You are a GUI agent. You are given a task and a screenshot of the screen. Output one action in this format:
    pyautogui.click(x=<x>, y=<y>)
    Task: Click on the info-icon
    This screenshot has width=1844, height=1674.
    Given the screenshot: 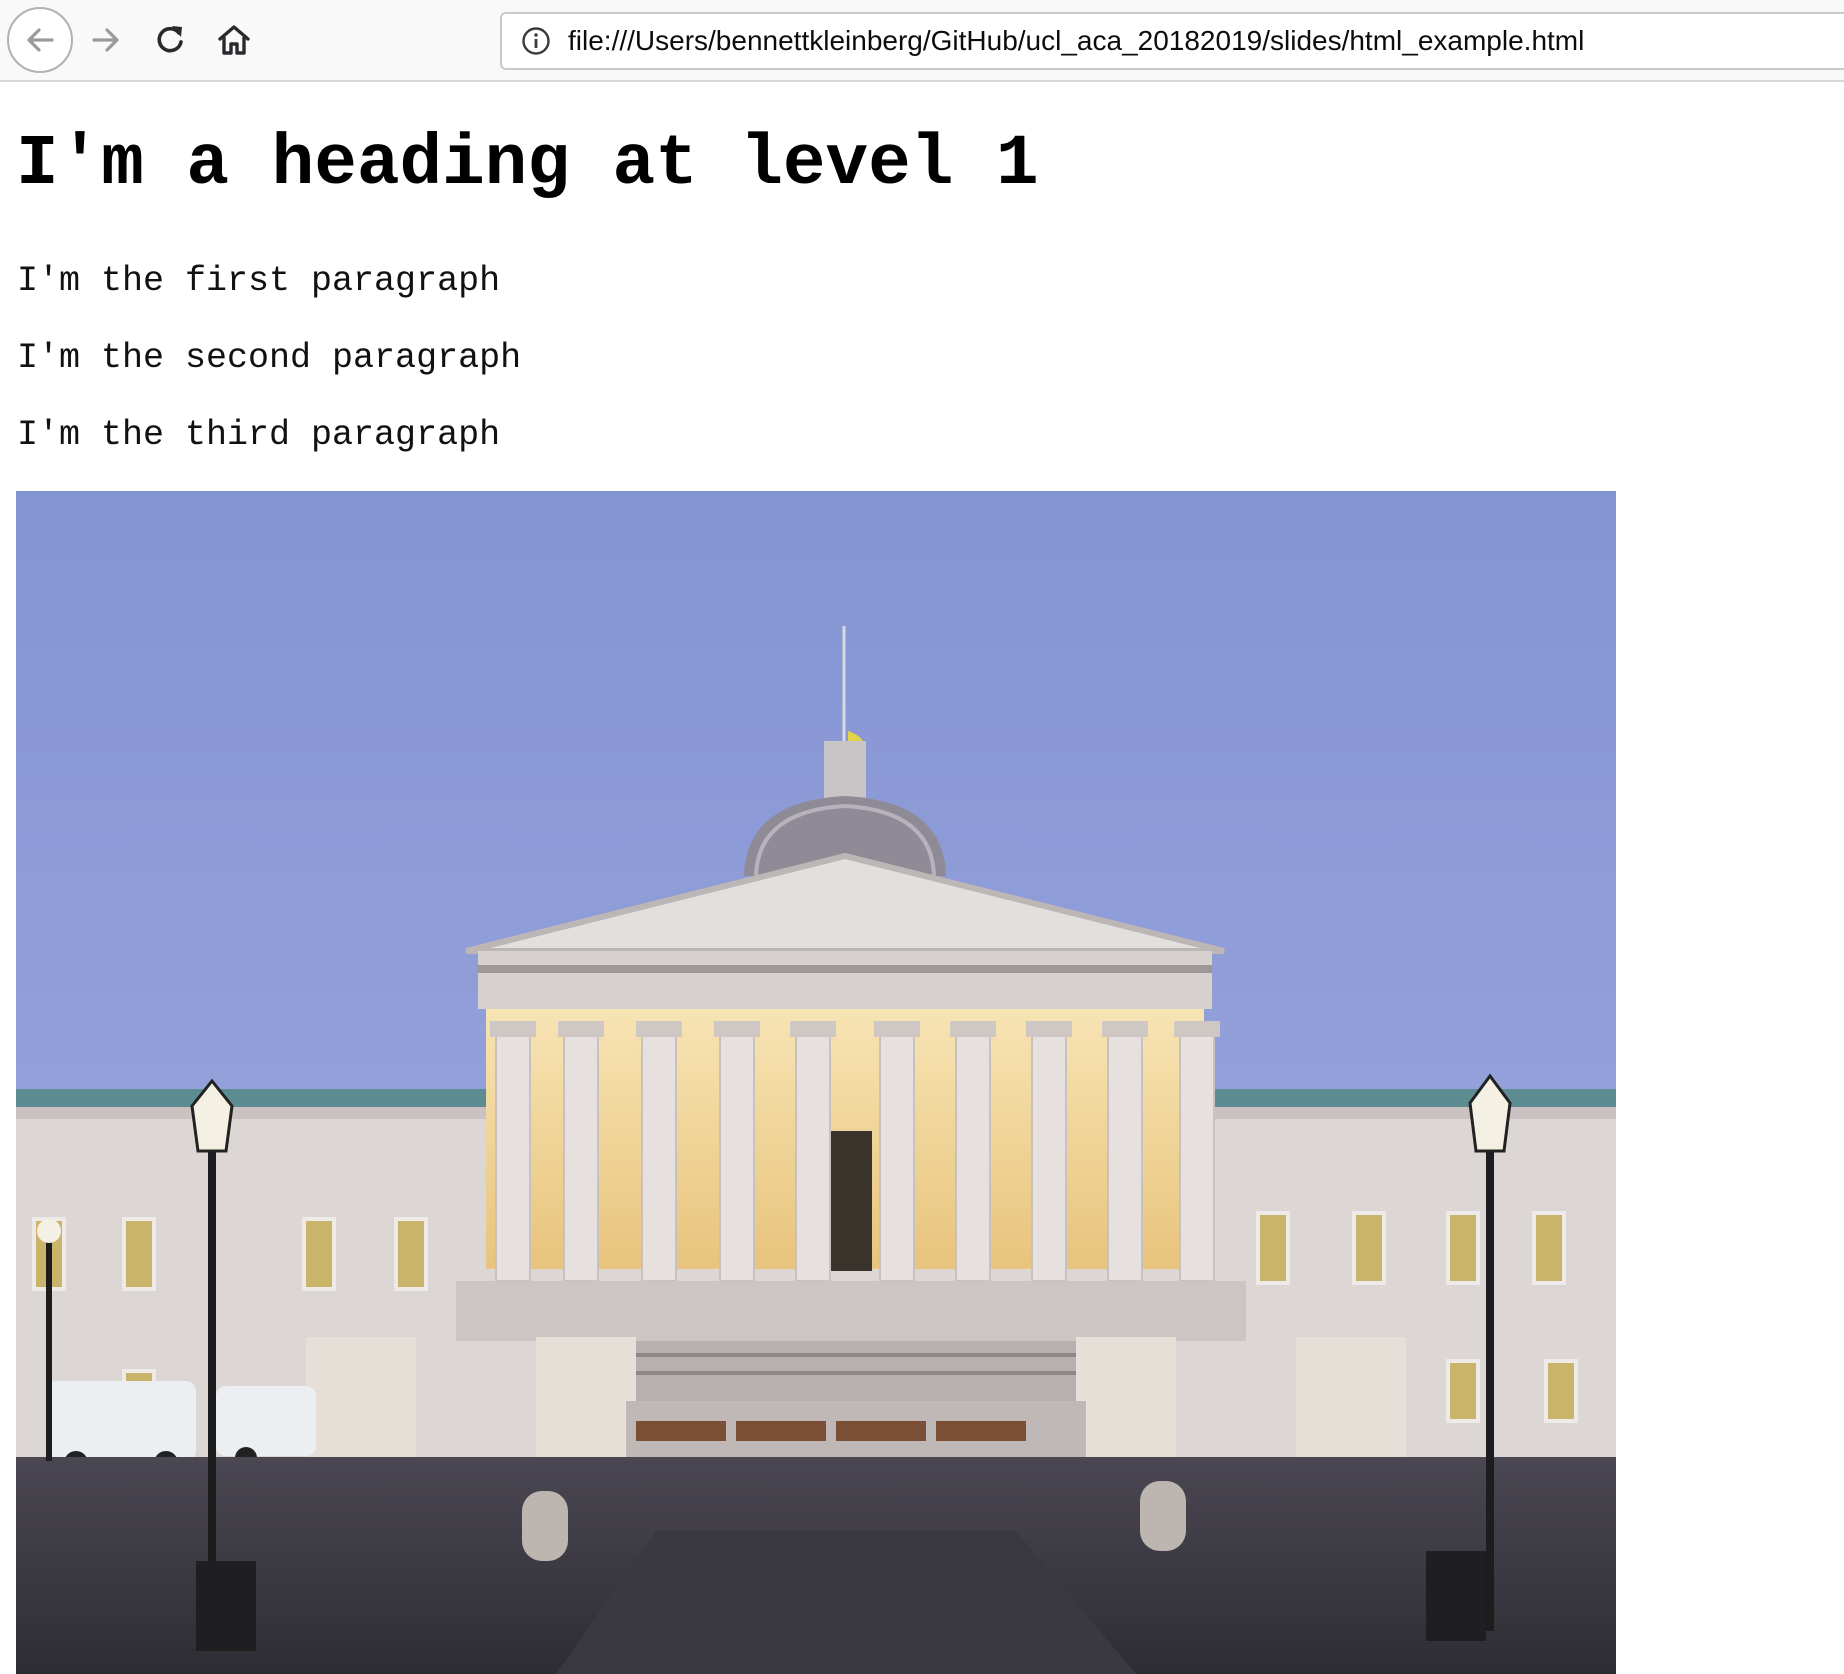 What is the action you would take?
    pyautogui.click(x=536, y=41)
    